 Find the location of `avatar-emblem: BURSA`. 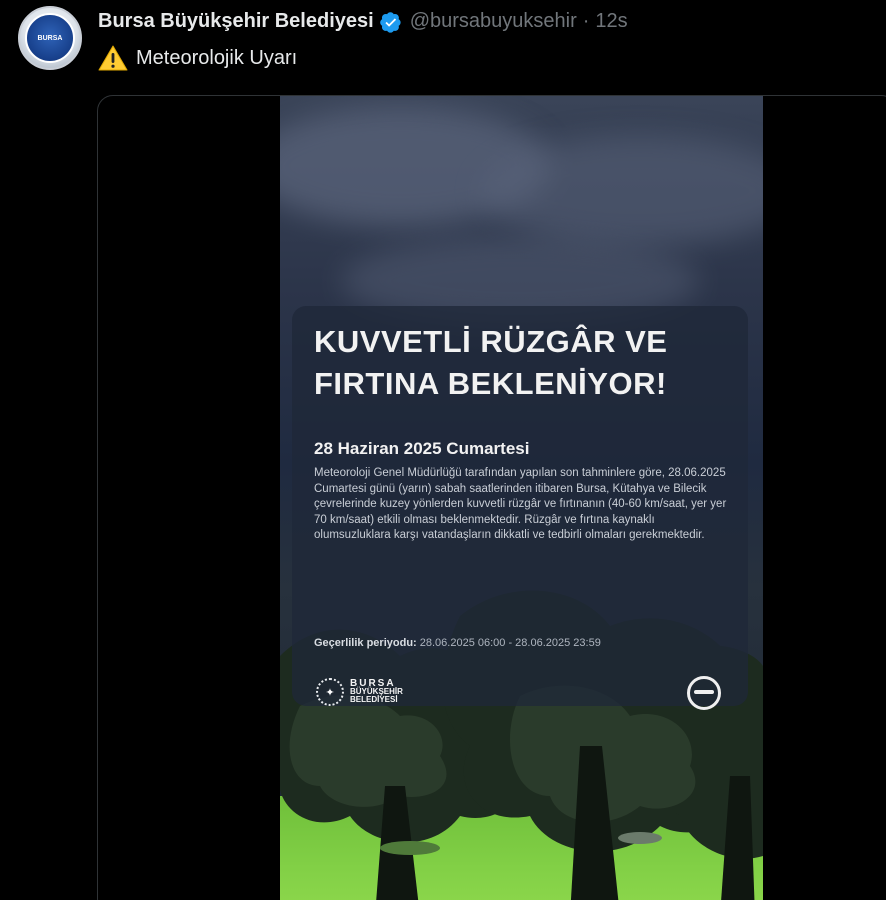

avatar-emblem: BURSA is located at coordinates (50, 38).